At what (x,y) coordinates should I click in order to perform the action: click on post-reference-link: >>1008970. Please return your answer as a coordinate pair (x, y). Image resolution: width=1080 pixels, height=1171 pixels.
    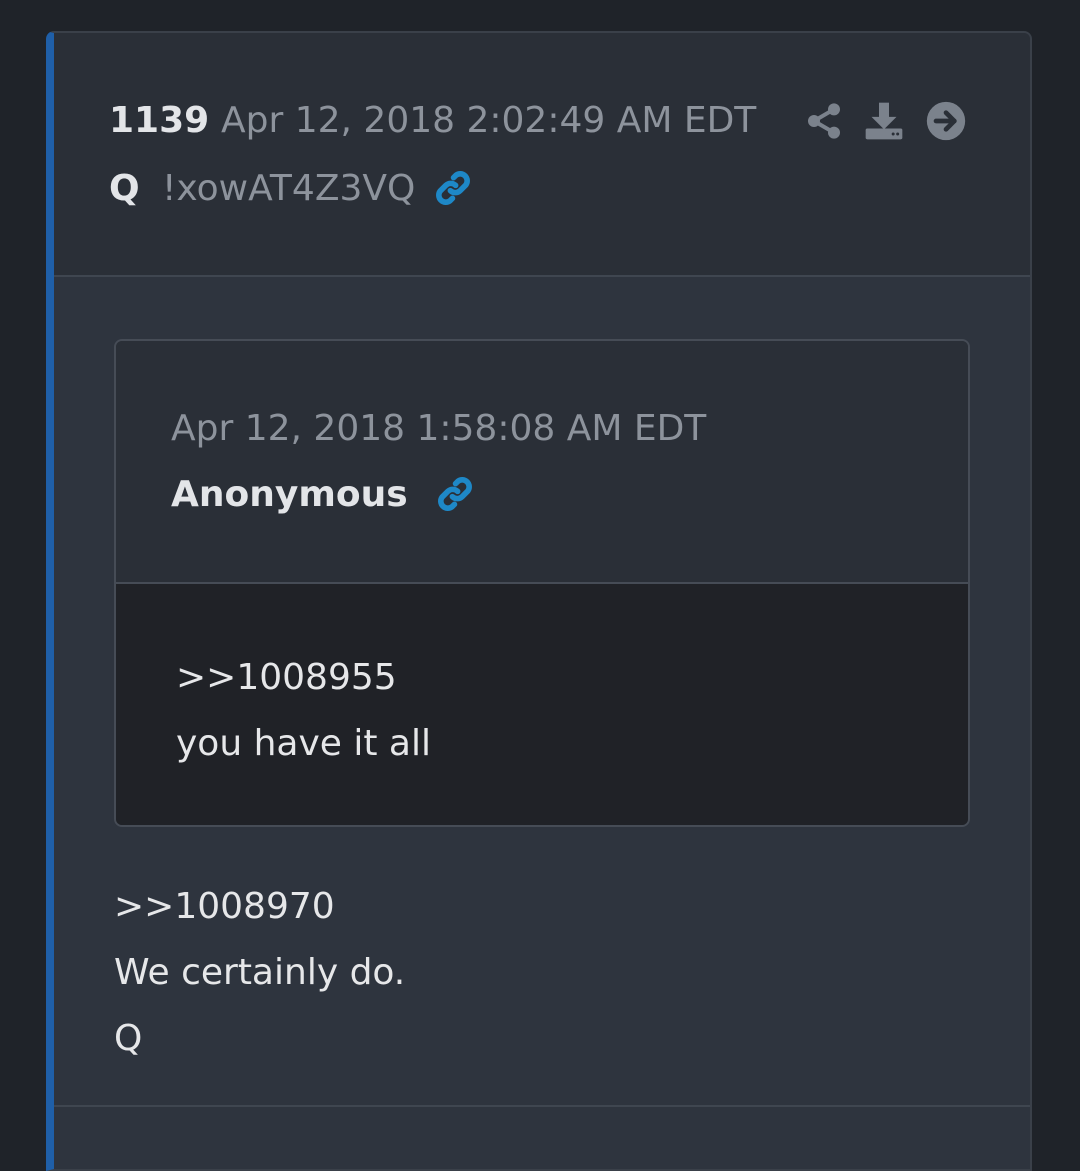
    Looking at the image, I should click on (224, 907).